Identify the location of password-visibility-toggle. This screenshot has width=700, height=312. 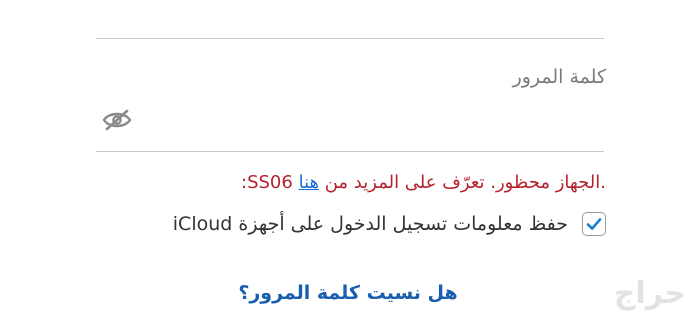
(117, 120).